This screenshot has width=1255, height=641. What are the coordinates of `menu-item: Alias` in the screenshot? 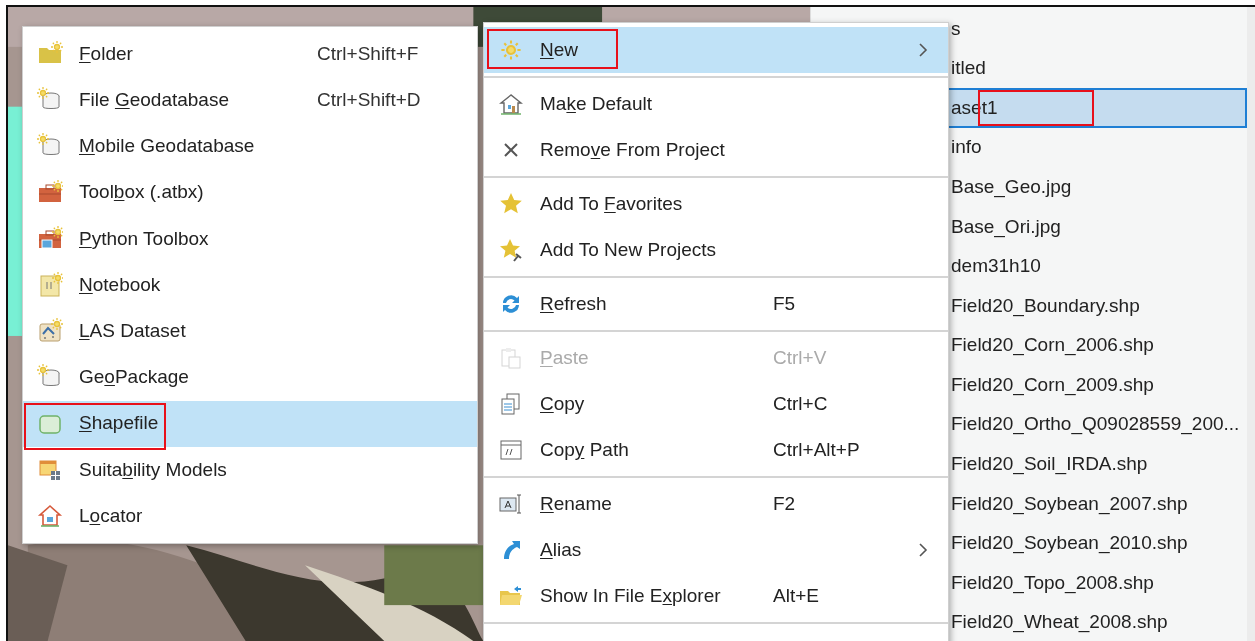 It's located at (716, 550).